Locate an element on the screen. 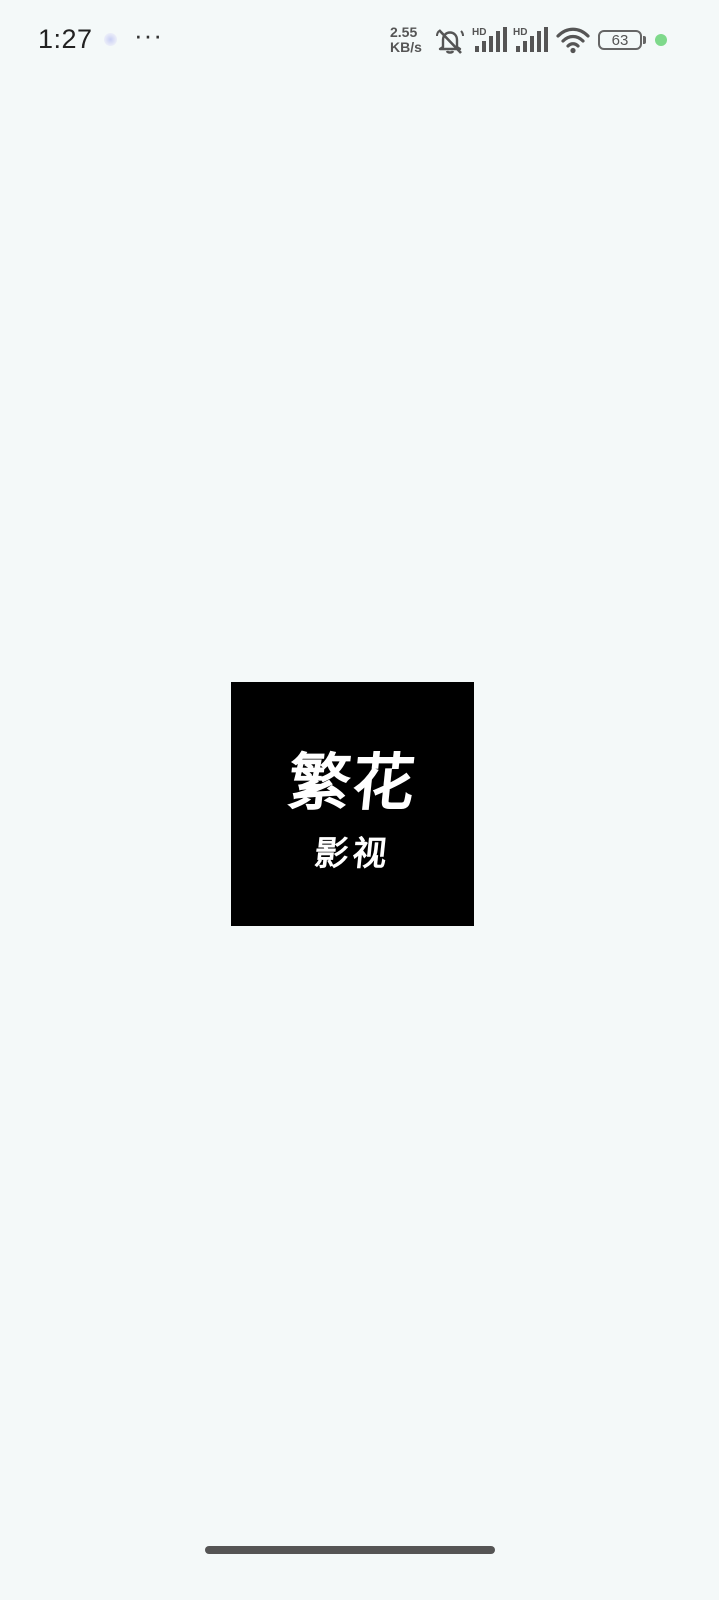  logo-title: 繁花 is located at coordinates (352, 782).